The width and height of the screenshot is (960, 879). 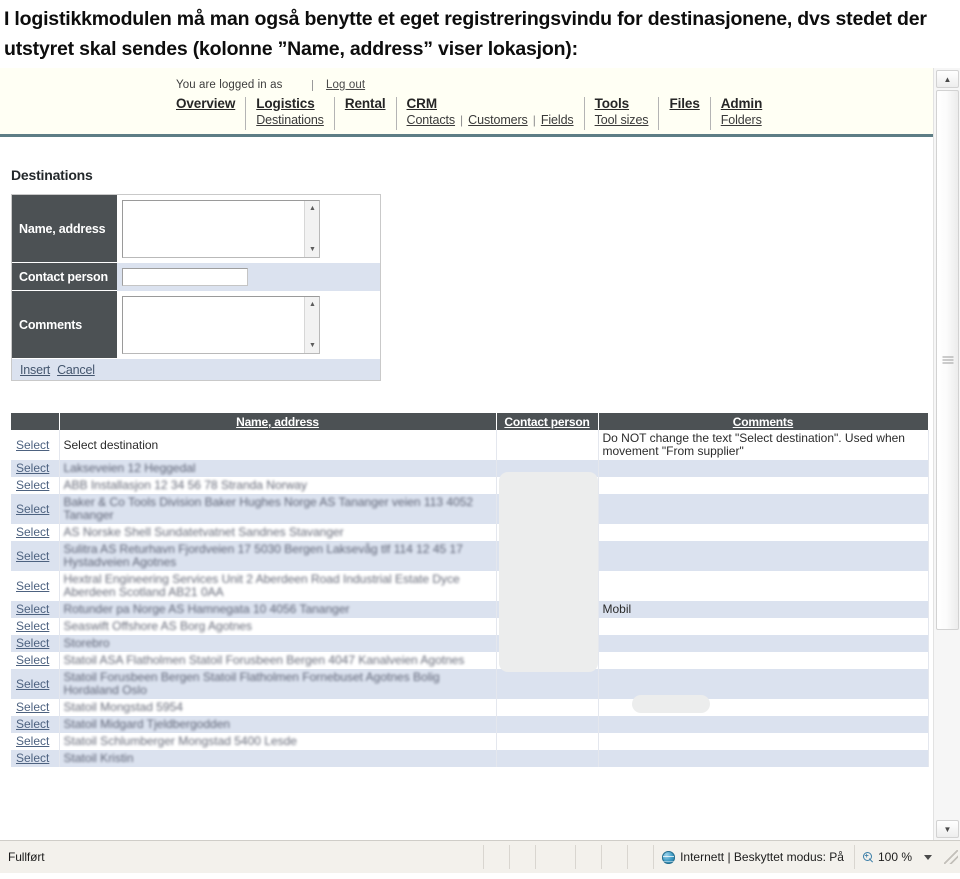 I want to click on form-row-comments: Comments ▲ ▼, so click(x=196, y=325).